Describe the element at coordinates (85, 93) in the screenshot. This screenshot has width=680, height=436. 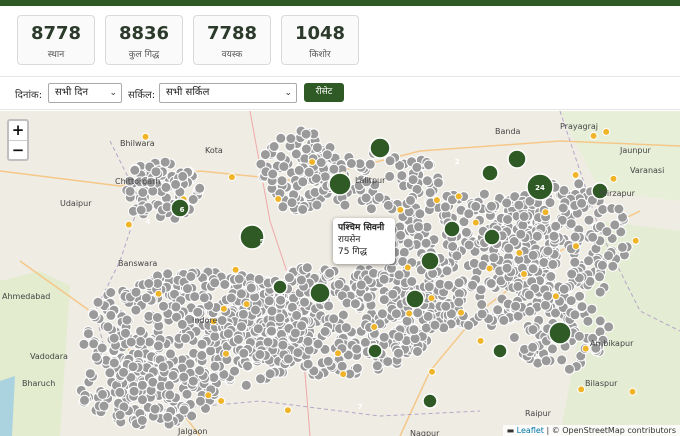
I see `date-select: सभी दिन ⌄` at that location.